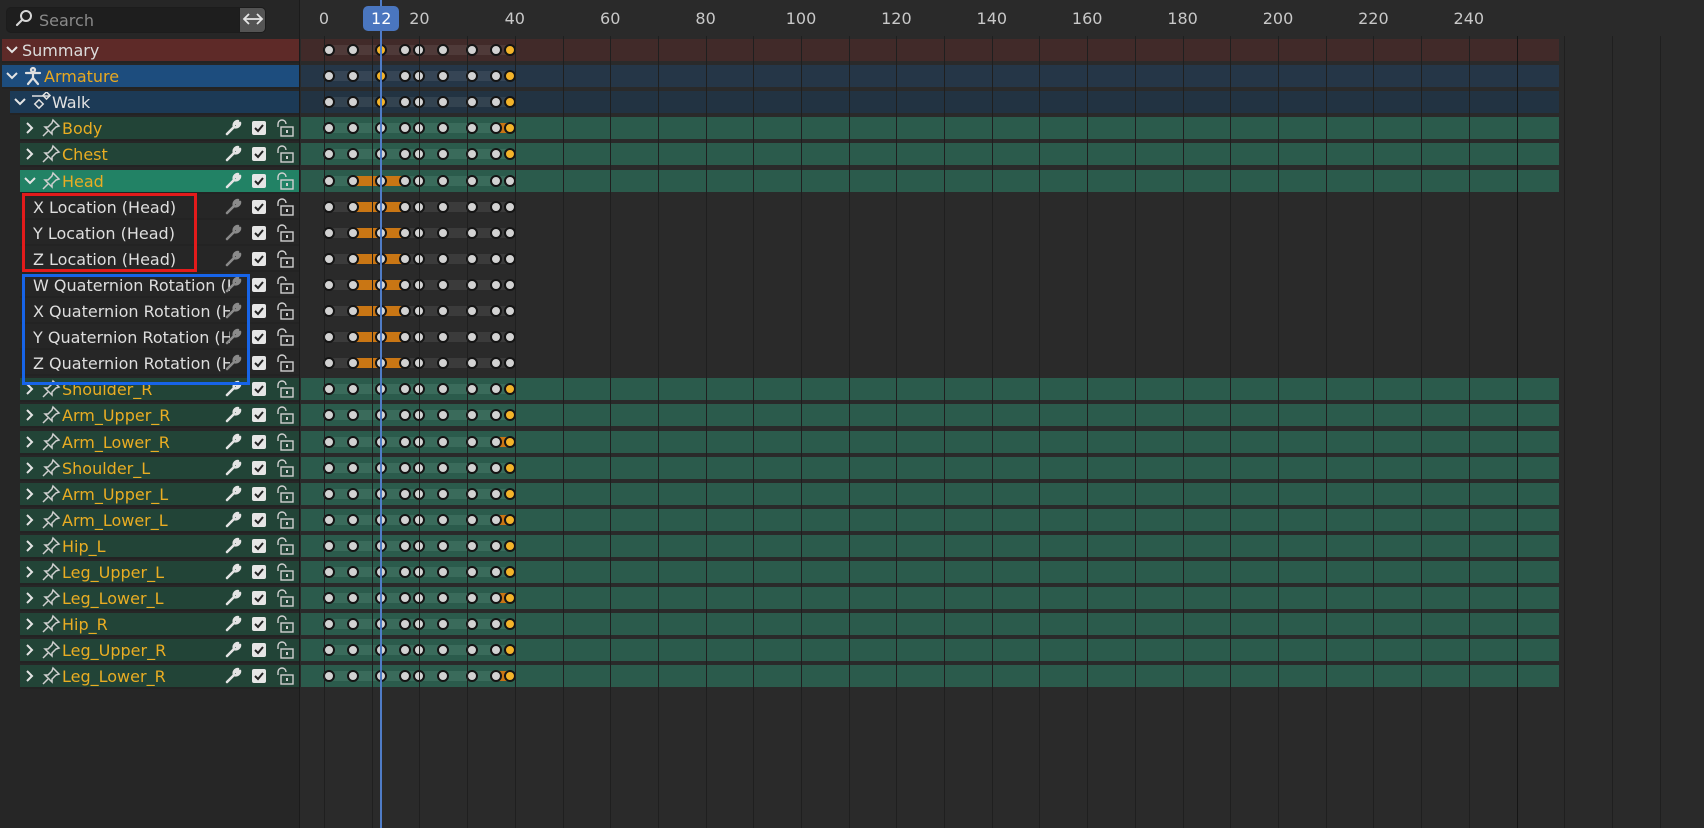  I want to click on group-row-body: Body, so click(159, 129).